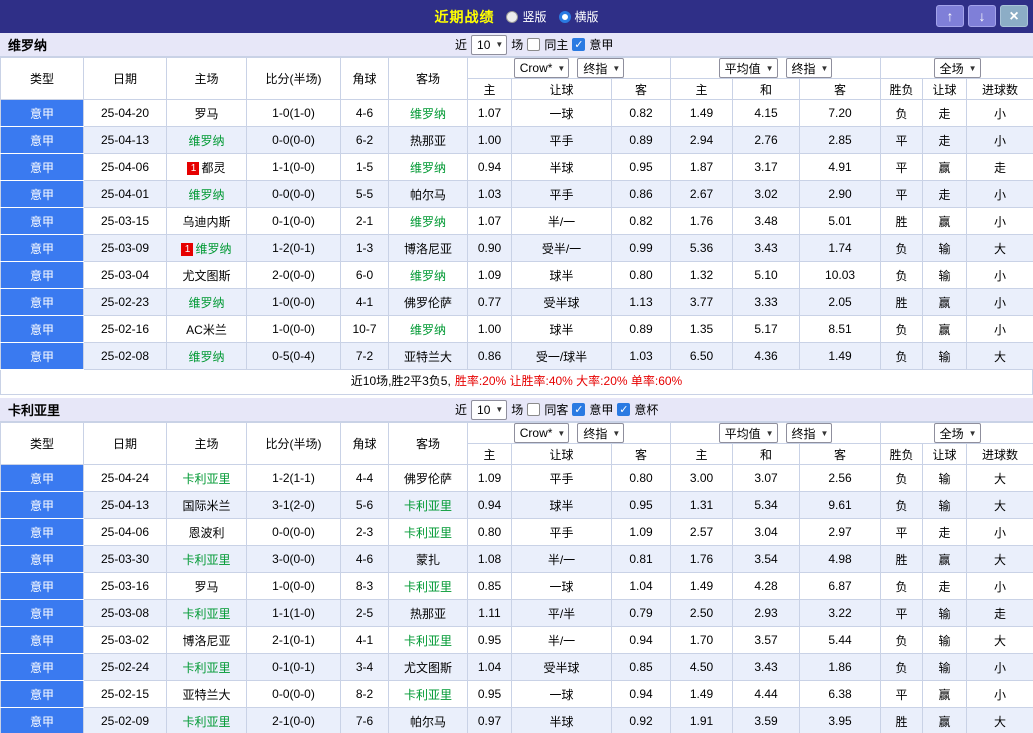 The image size is (1033, 733). Describe the element at coordinates (641, 89) in the screenshot. I see `sub-column-header: 客` at that location.